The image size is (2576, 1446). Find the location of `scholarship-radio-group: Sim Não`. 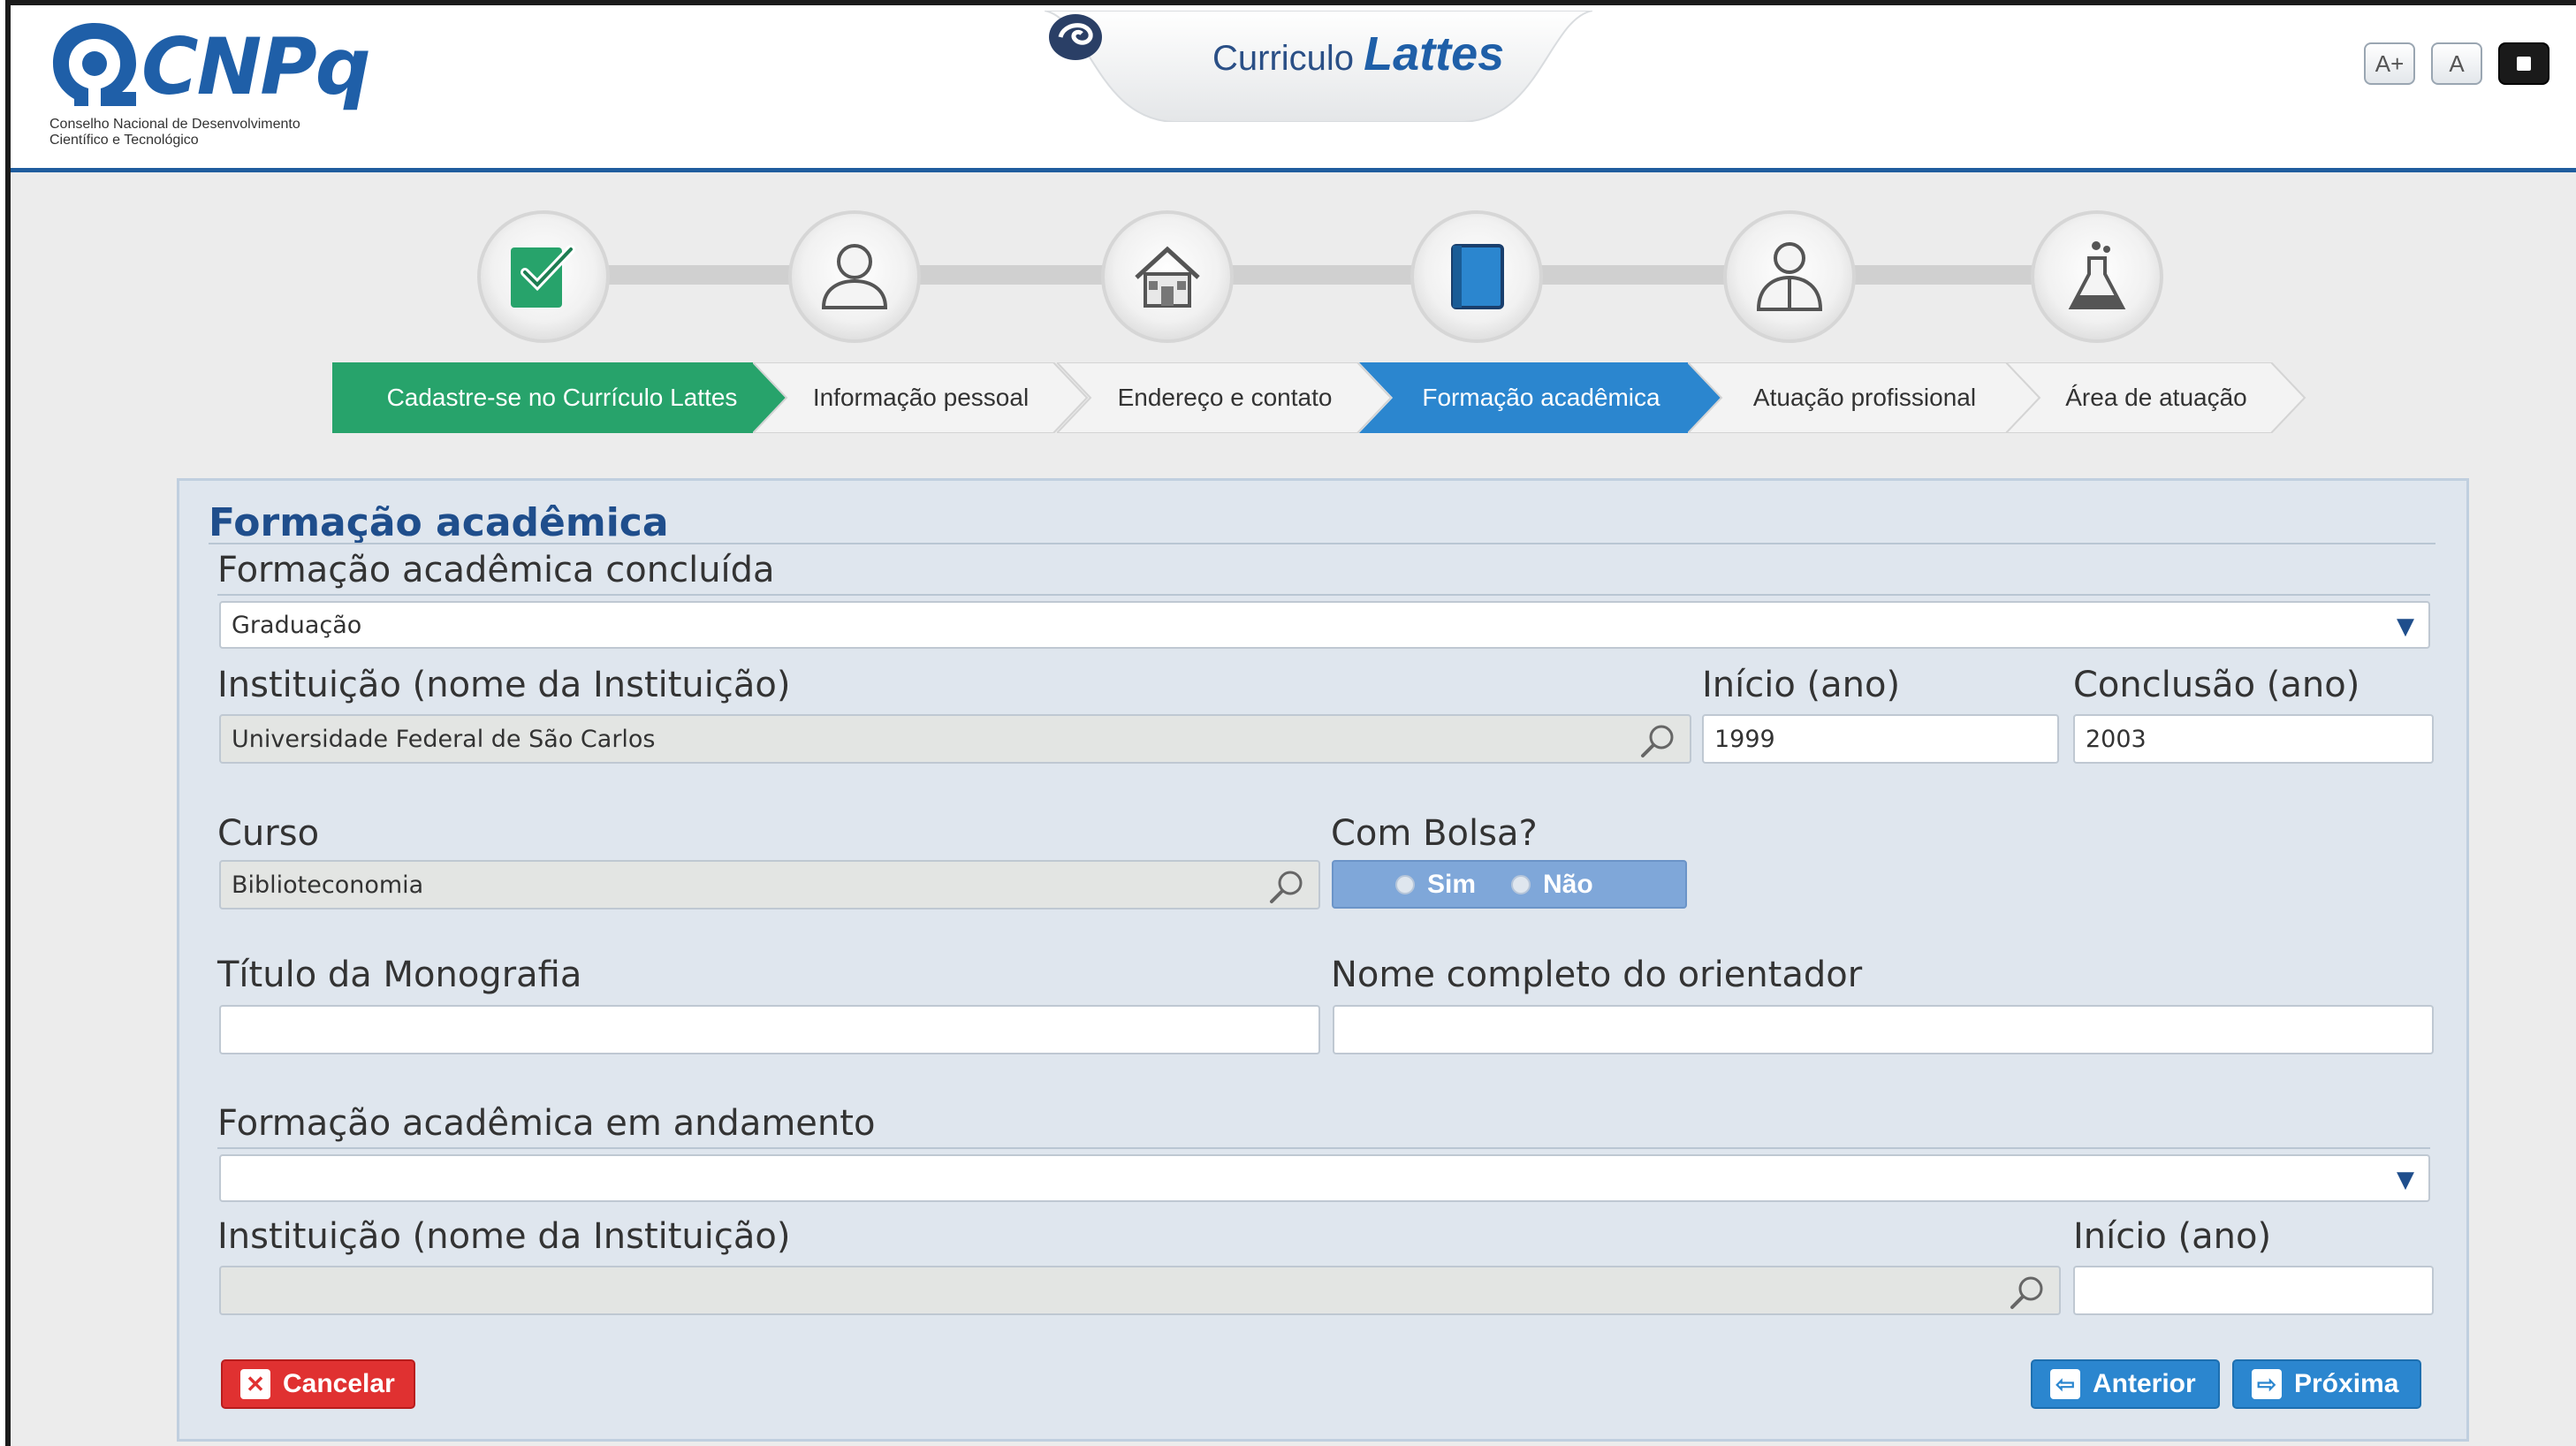

scholarship-radio-group: Sim Não is located at coordinates (1509, 884).